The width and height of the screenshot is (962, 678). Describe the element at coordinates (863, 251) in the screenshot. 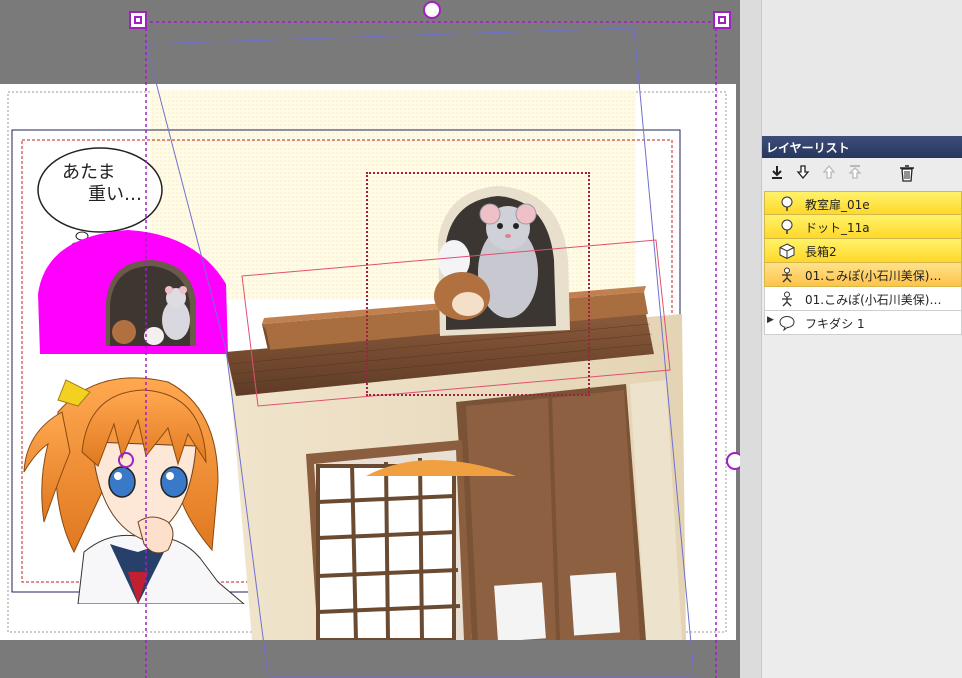

I see `layer-row-longbox: 長箱2` at that location.